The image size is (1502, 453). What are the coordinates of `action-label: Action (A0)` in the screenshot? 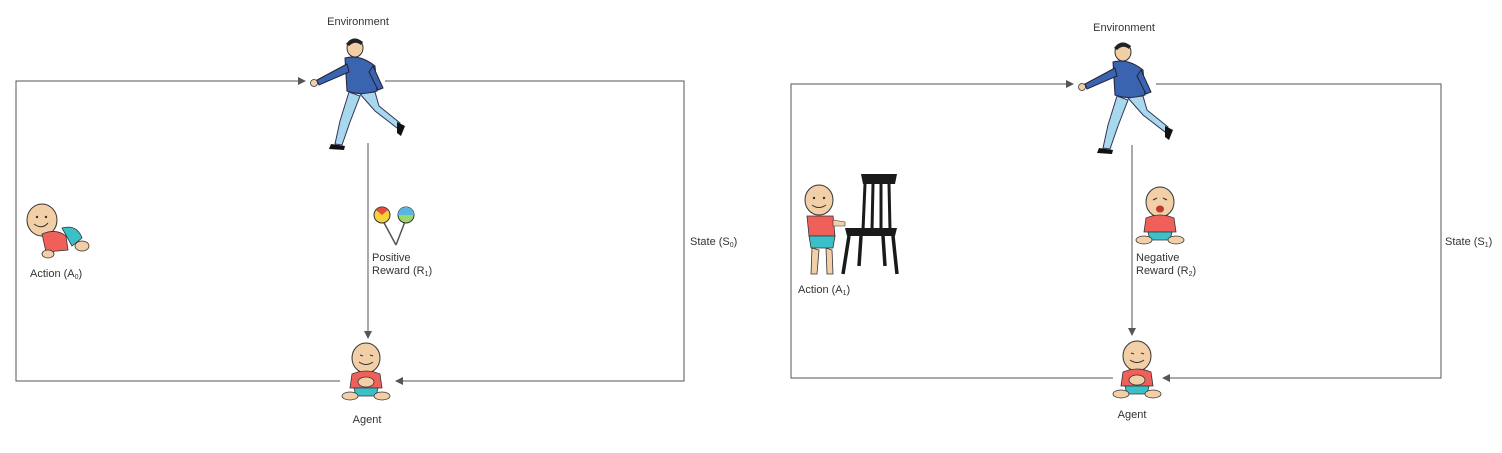 It's located at (56, 274).